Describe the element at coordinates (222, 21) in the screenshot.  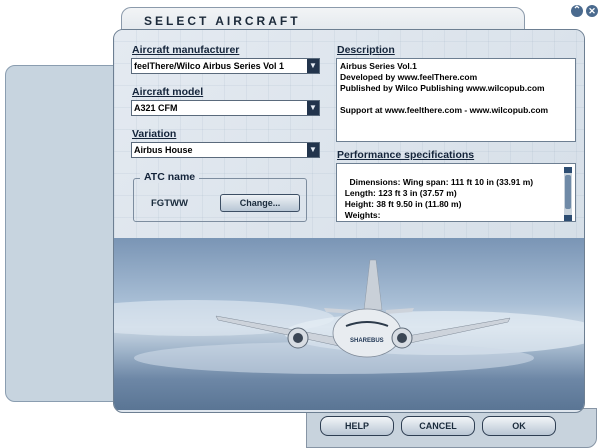
I see `window-title: SELECT AIRCRAFT` at that location.